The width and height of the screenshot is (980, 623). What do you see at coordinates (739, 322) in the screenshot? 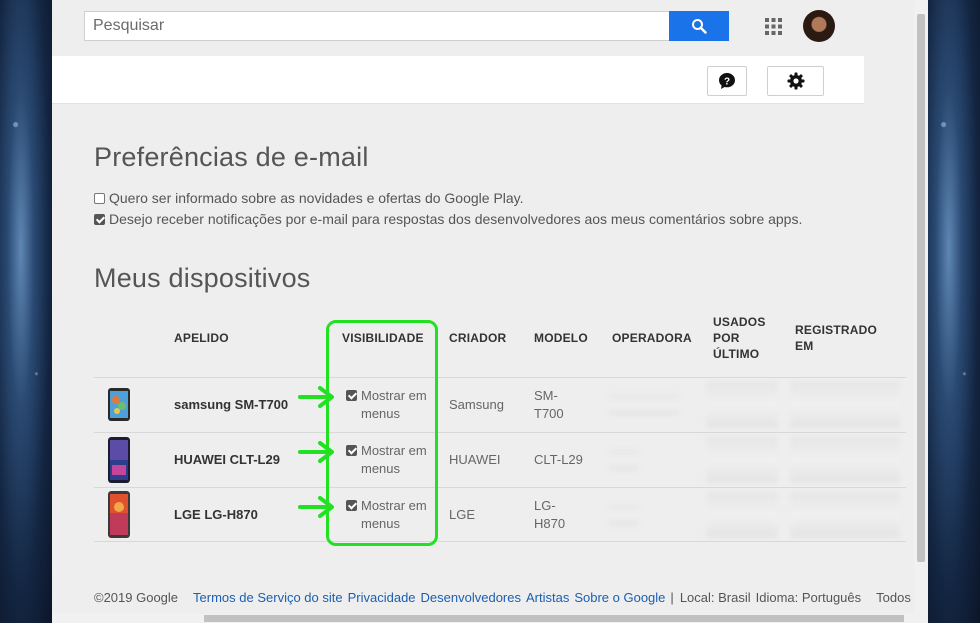
I see `header-last-used-line1: USADOS` at bounding box center [739, 322].